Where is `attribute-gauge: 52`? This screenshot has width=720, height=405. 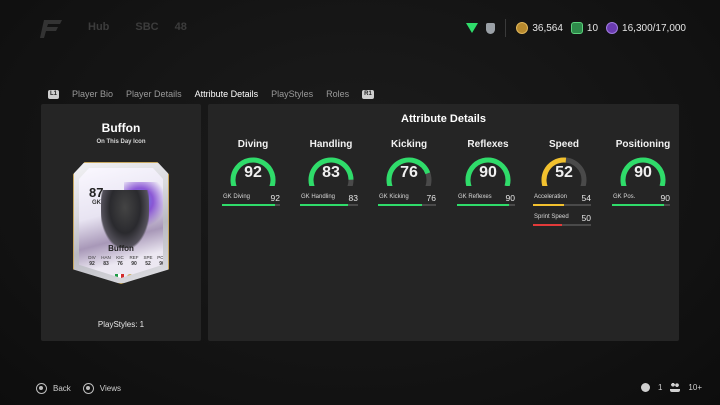 attribute-gauge: 52 is located at coordinates (564, 171).